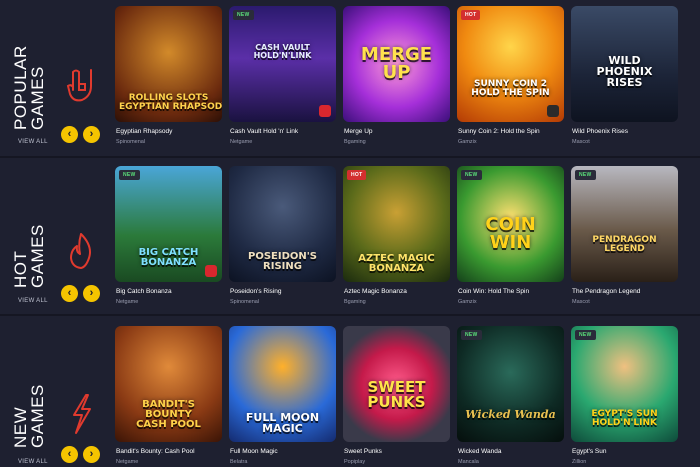 This screenshot has height=467, width=700. I want to click on section-title: POPULAR GAMES, so click(29, 87).